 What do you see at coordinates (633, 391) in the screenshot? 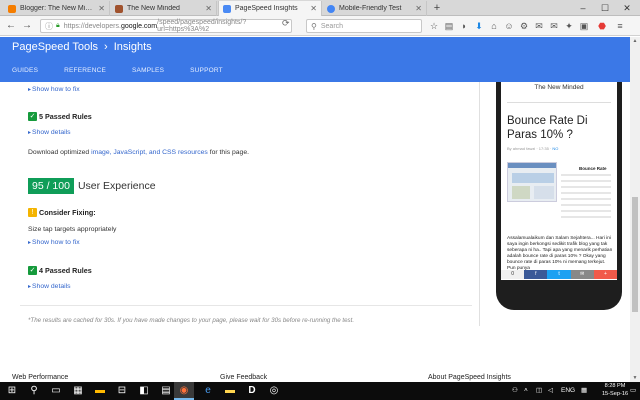
I see `notifications-icon: ▭` at bounding box center [633, 391].